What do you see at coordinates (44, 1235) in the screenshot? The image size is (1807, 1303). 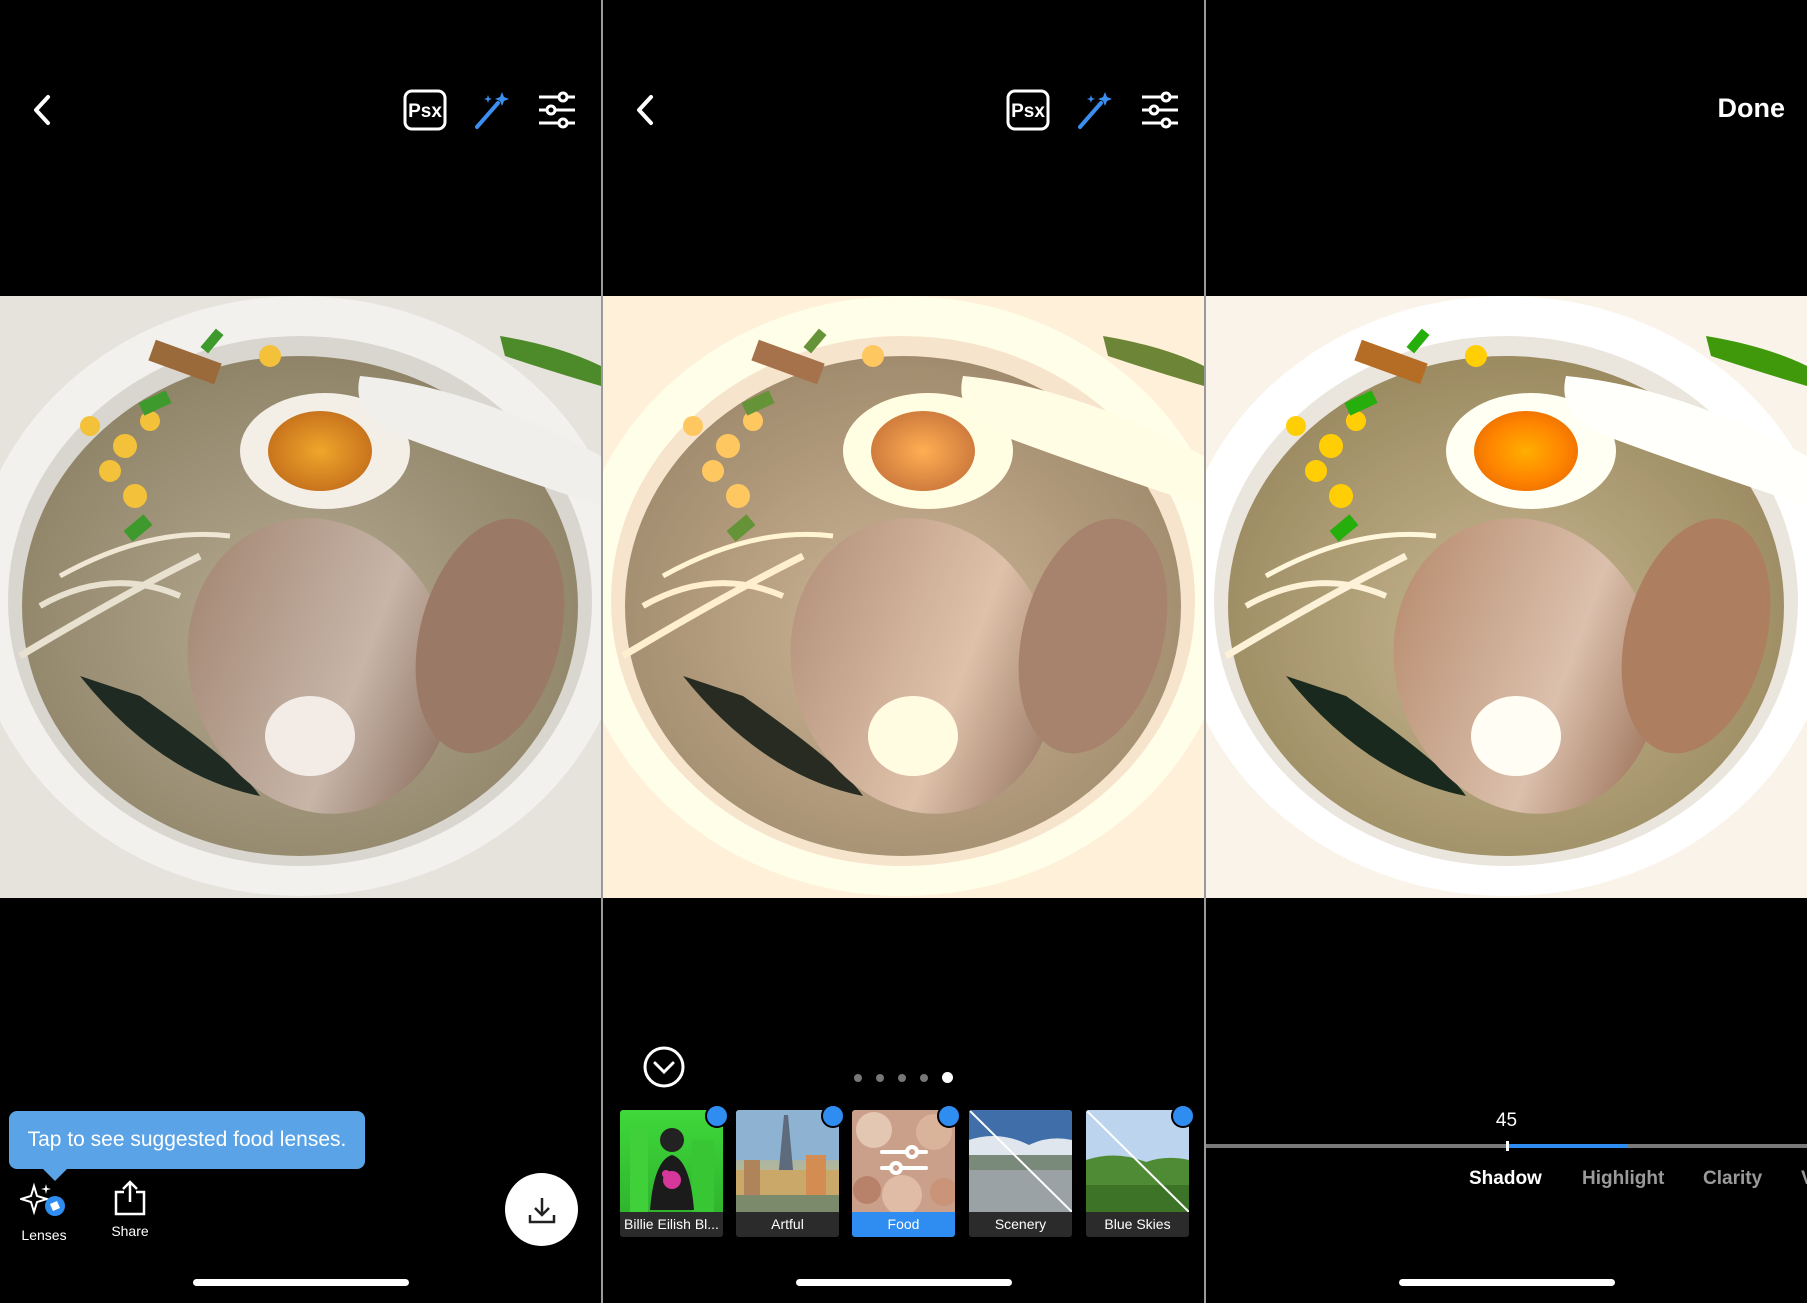 I see `lenses-label: Lenses` at bounding box center [44, 1235].